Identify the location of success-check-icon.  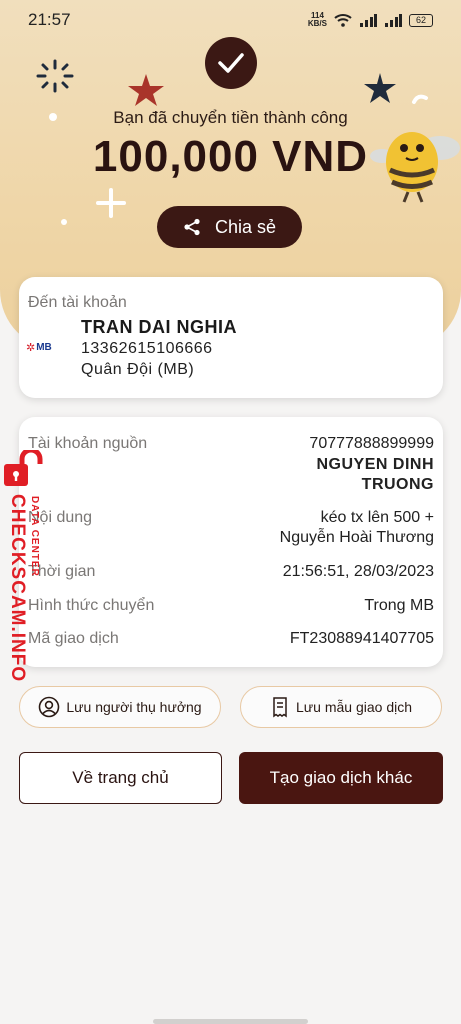
(231, 63).